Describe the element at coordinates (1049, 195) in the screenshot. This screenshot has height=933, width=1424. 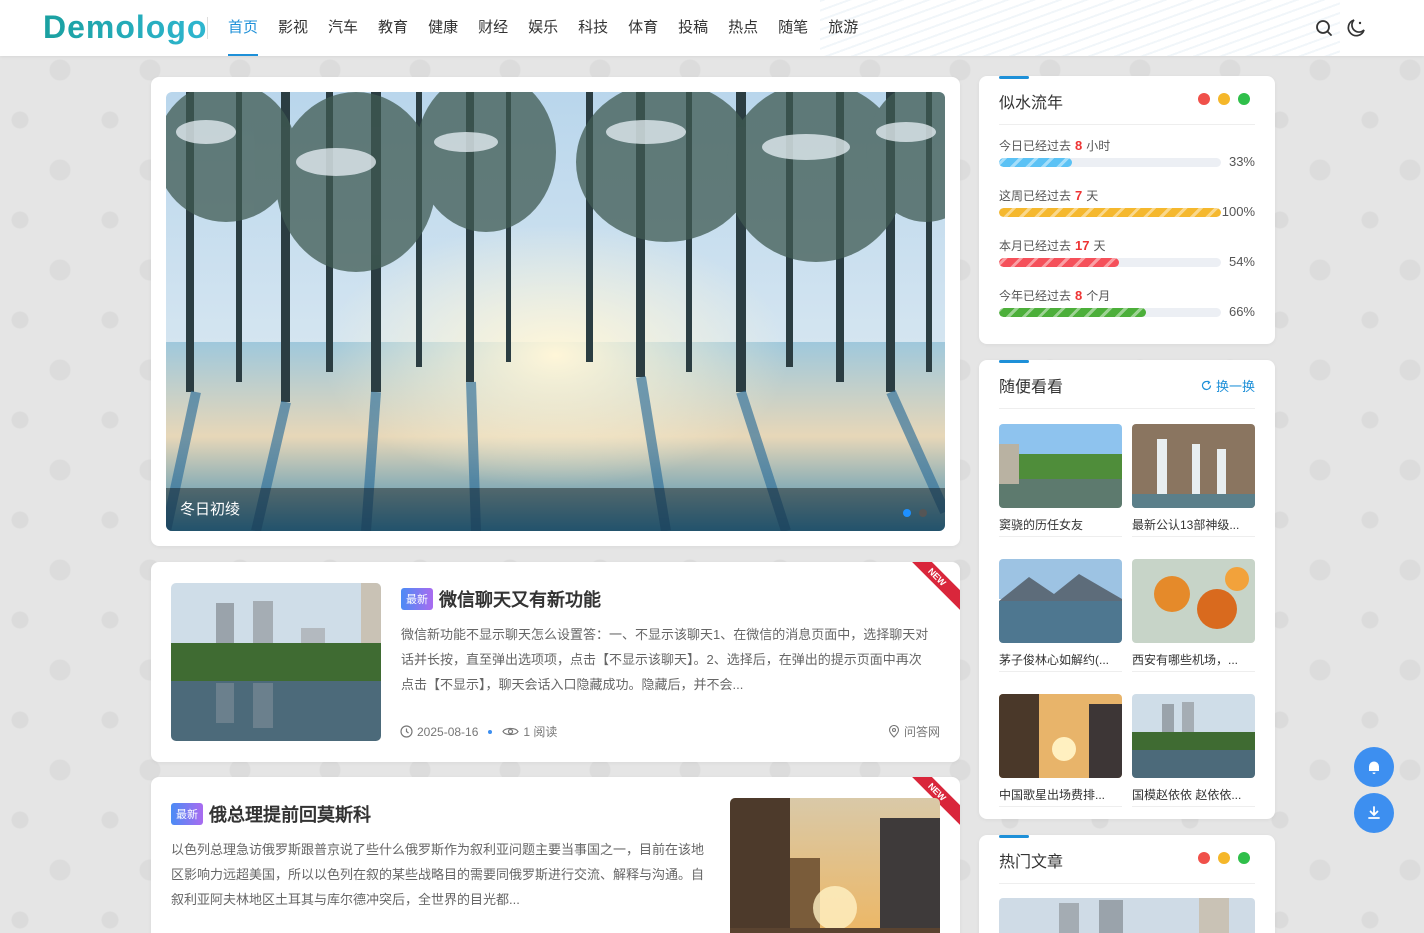
I see `progress-label: 这周已经过去 7 天` at that location.